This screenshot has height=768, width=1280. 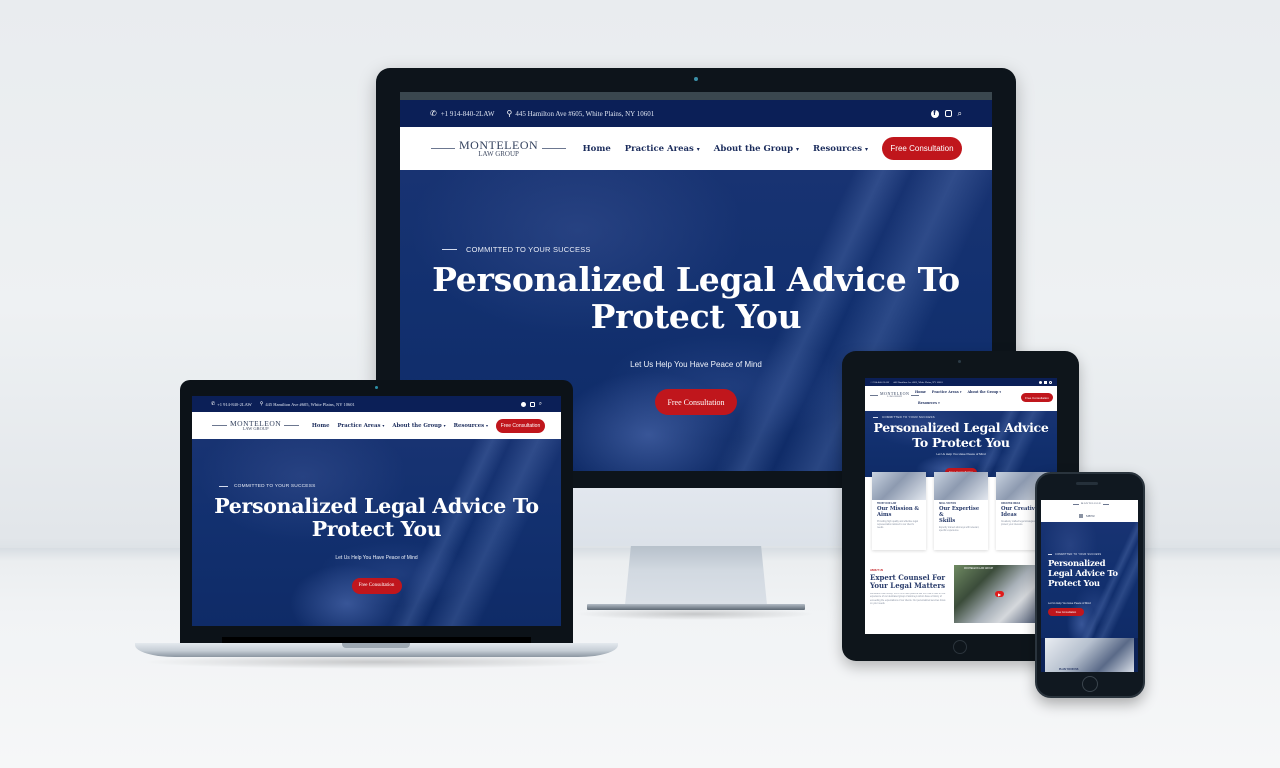 What do you see at coordinates (376, 645) in the screenshot?
I see `laptop-notch` at bounding box center [376, 645].